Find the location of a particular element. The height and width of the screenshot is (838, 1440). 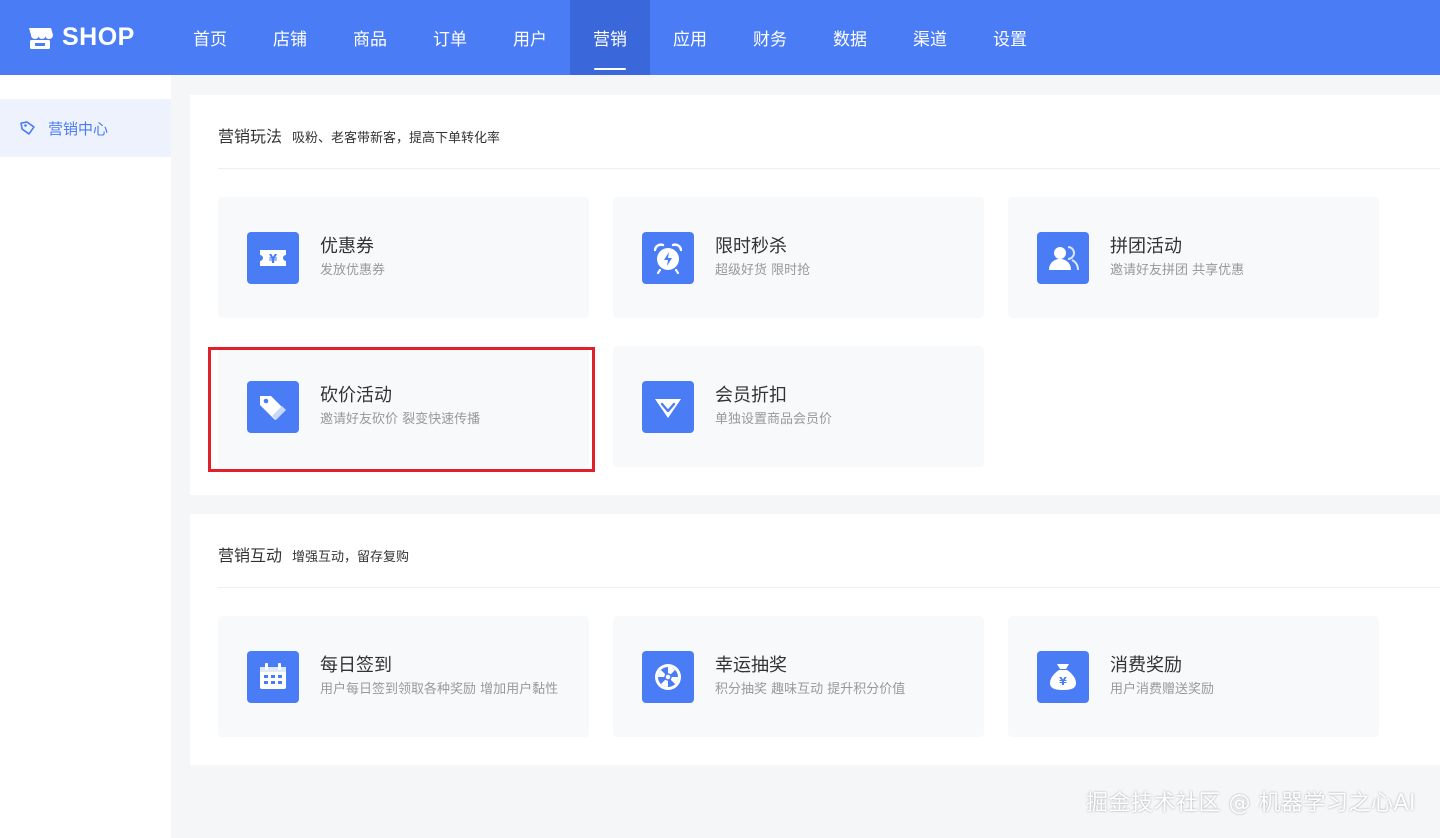

card-title: 消费奖励 is located at coordinates (1146, 665).